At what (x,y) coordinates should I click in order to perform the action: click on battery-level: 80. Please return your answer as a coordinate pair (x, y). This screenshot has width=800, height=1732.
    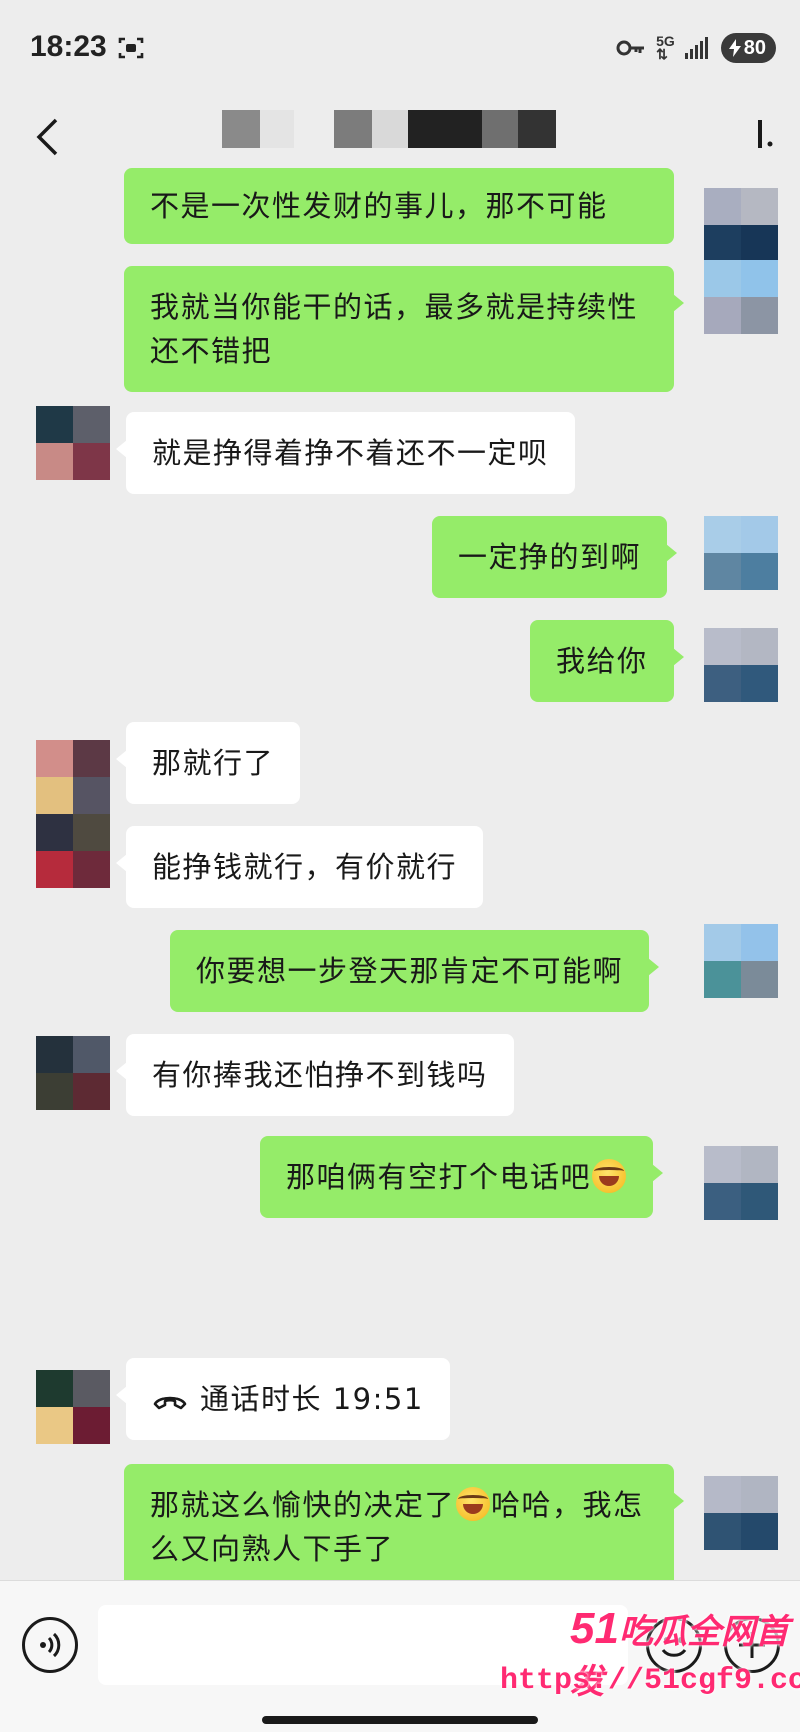
    Looking at the image, I should click on (754, 47).